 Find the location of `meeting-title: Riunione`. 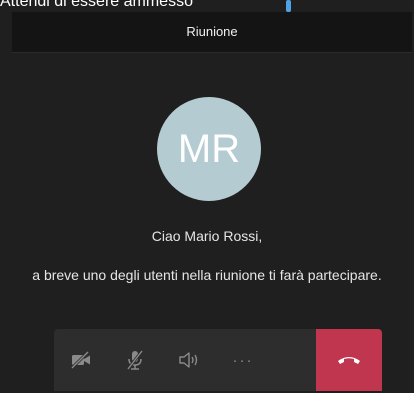

meeting-title: Riunione is located at coordinates (212, 31).